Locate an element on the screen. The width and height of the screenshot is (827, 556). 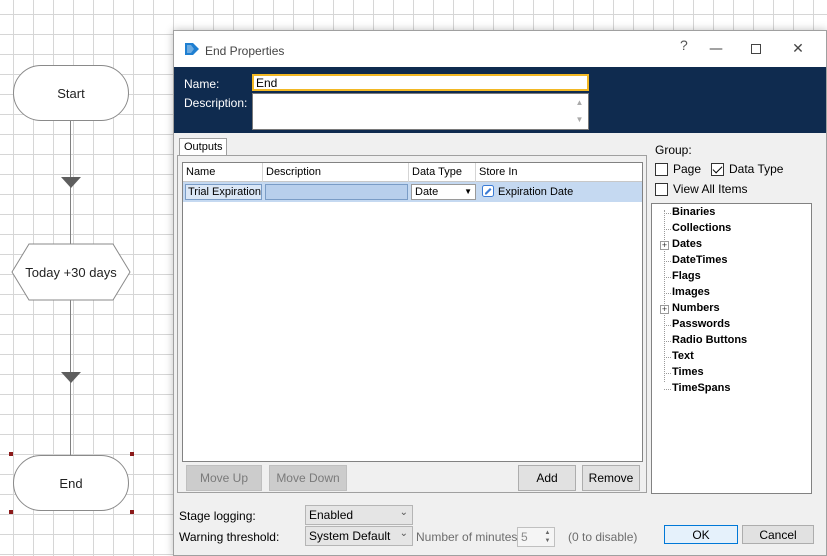
tree-item-passwords: Passwords is located at coordinates (701, 324).